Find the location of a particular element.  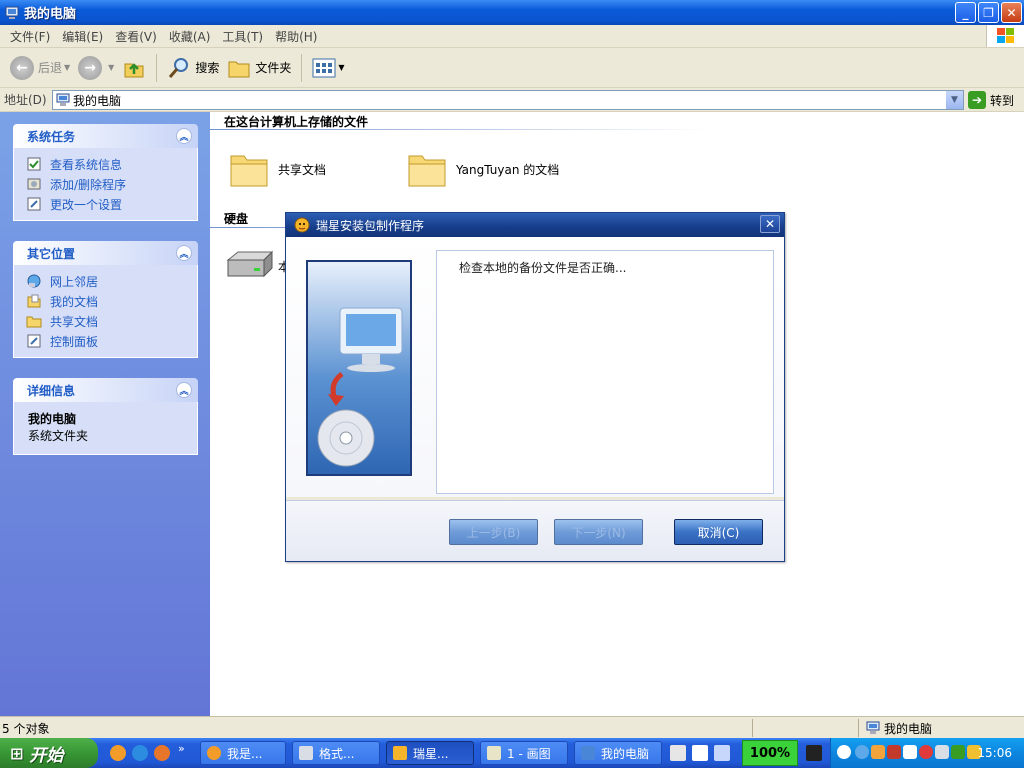

link-shared-documents: 共享文档 is located at coordinates (106, 321).